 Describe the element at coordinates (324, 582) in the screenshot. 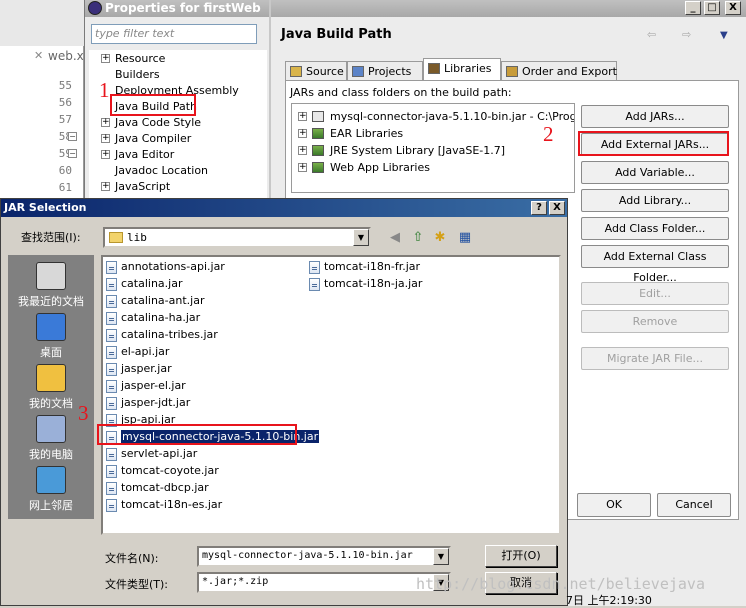

I see `filetype-combo: *.jar;*.zip ▼` at that location.